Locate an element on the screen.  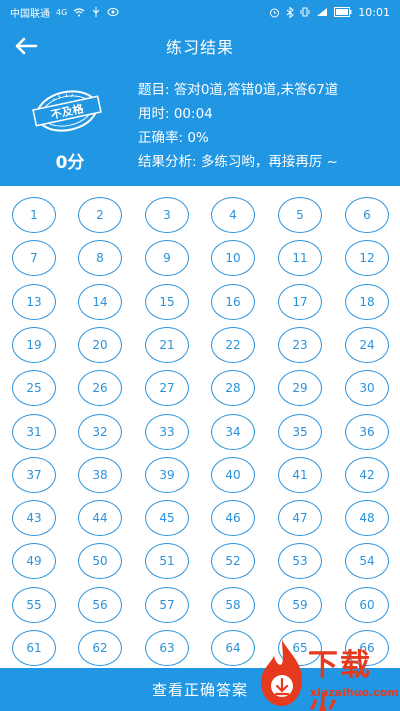
question-number-button: 60 is located at coordinates (367, 604).